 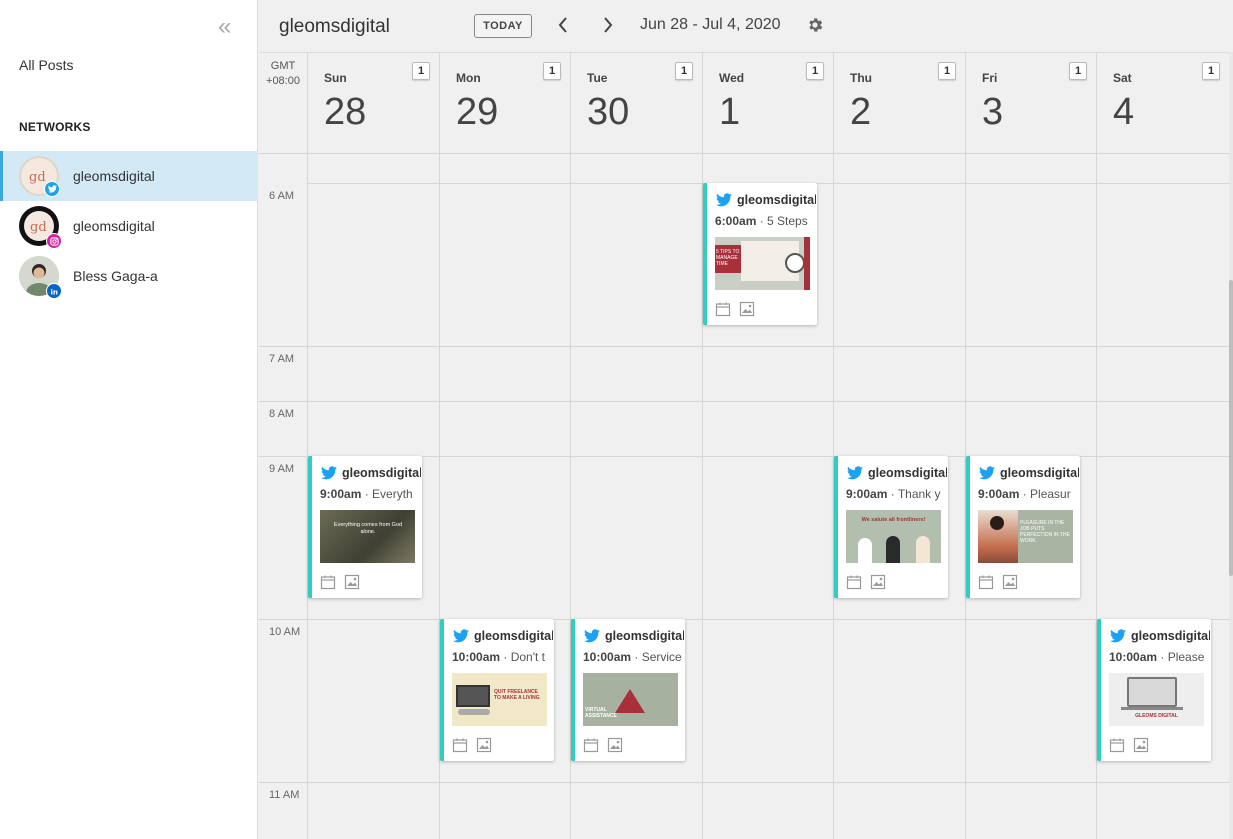 What do you see at coordinates (468, 78) in the screenshot?
I see `day-name: Mon` at bounding box center [468, 78].